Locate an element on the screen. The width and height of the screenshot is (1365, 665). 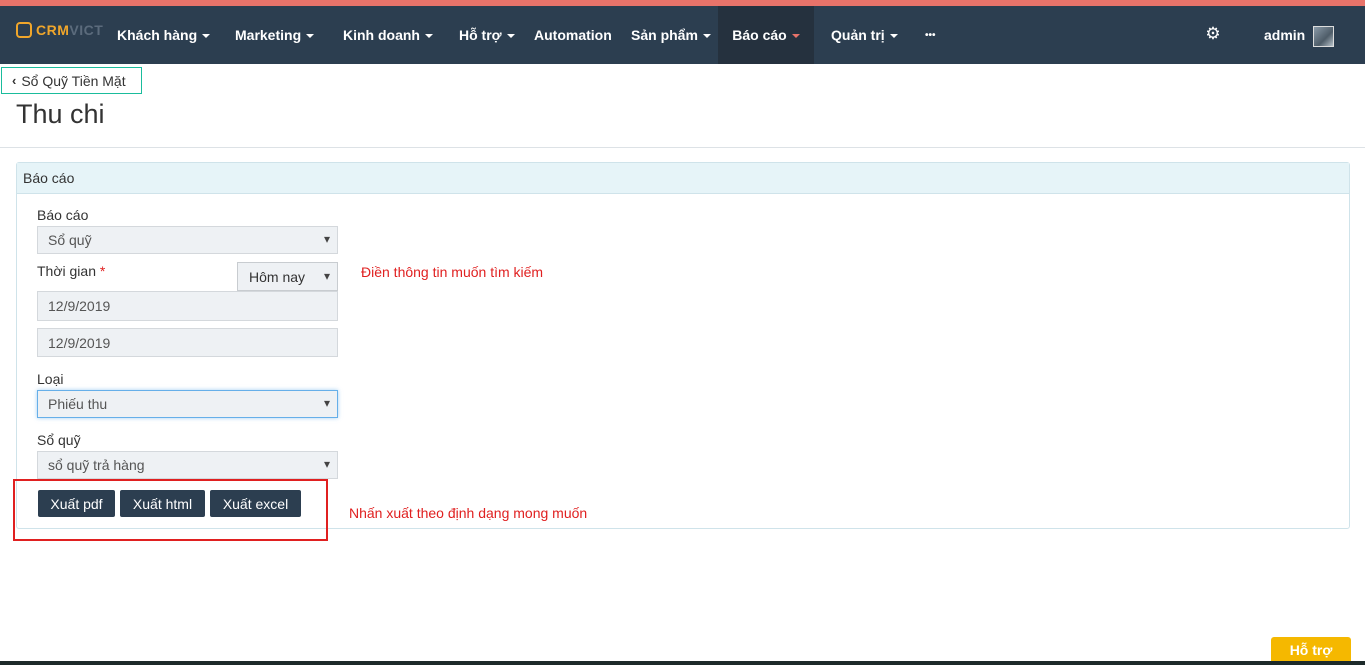
nav-item-bao-cao: Báo cáo is located at coordinates (766, 35).